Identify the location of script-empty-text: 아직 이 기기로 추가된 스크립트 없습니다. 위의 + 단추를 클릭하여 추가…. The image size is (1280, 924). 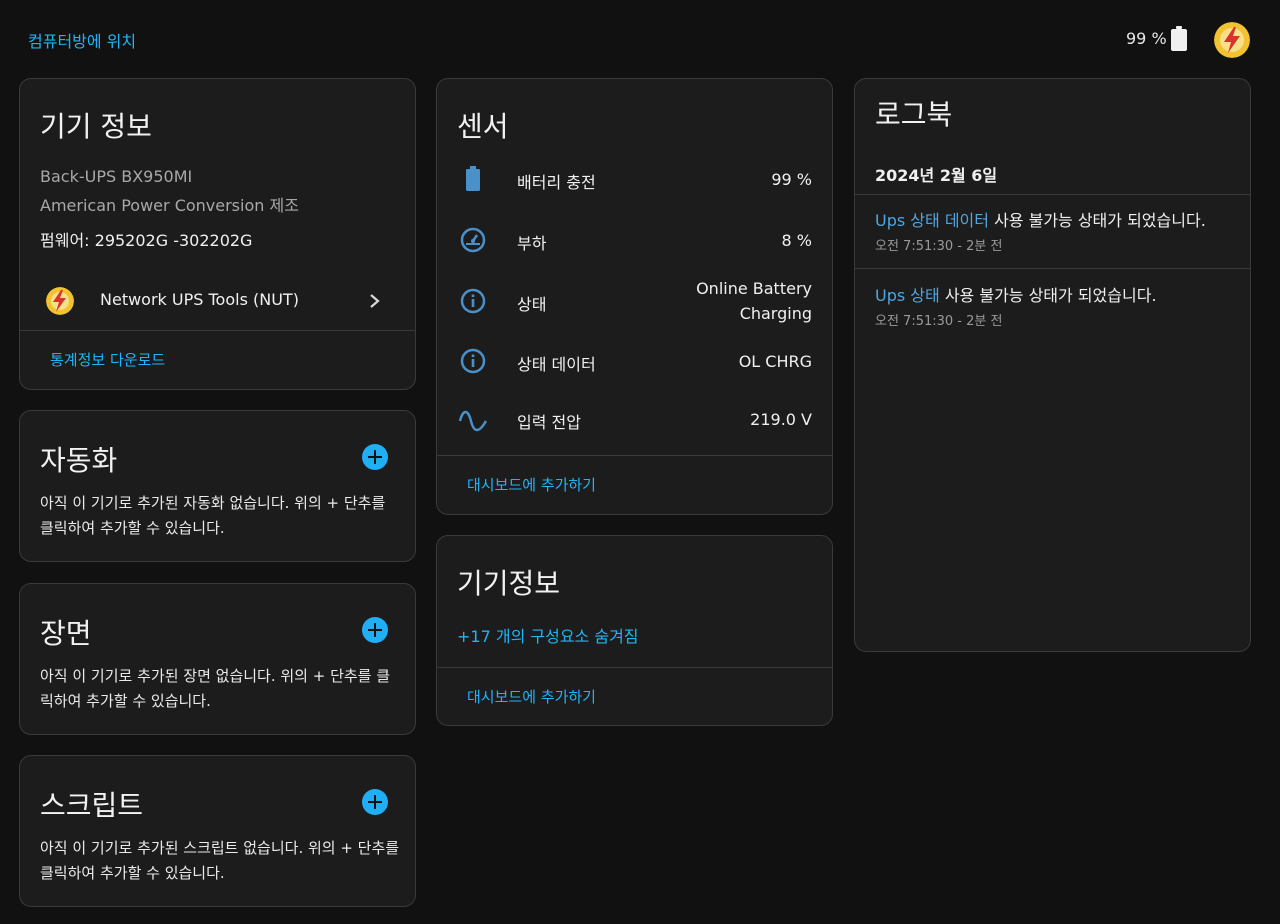
(220, 860).